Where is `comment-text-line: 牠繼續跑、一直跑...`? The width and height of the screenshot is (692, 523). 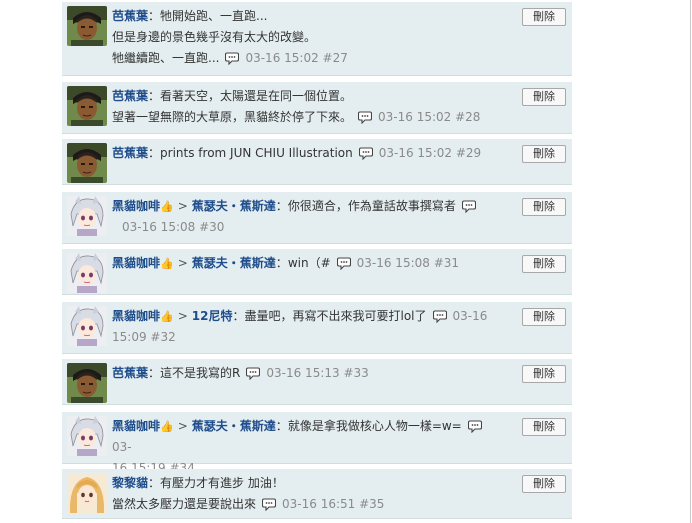
comment-text-line: 牠繼續跑、一直跑... is located at coordinates (166, 58).